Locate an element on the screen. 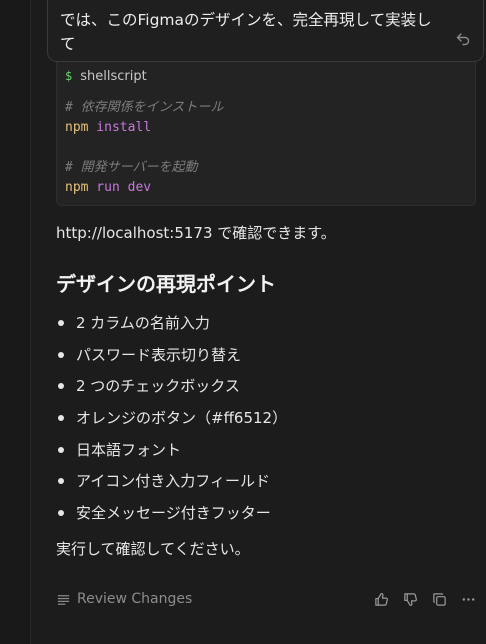 The height and width of the screenshot is (644, 486). list-item: 安全メッセージ付きフッター is located at coordinates (171, 518).